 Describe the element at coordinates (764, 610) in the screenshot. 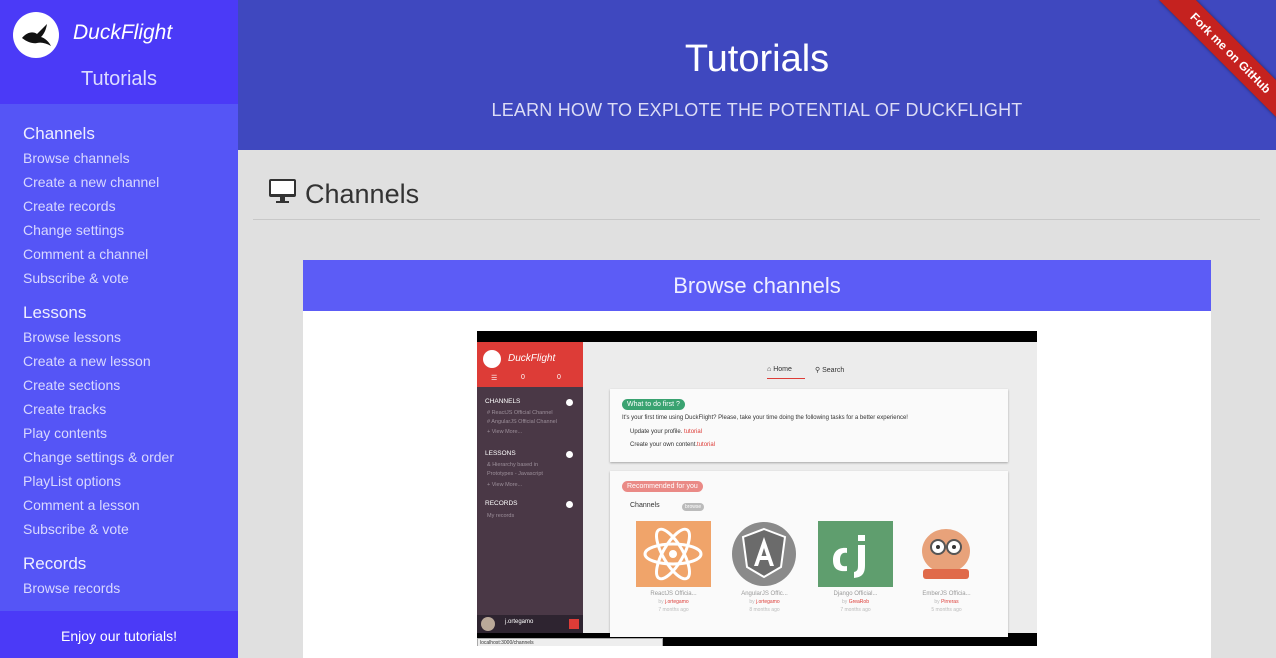

I see `video-tile-meta: 8 months ago` at that location.